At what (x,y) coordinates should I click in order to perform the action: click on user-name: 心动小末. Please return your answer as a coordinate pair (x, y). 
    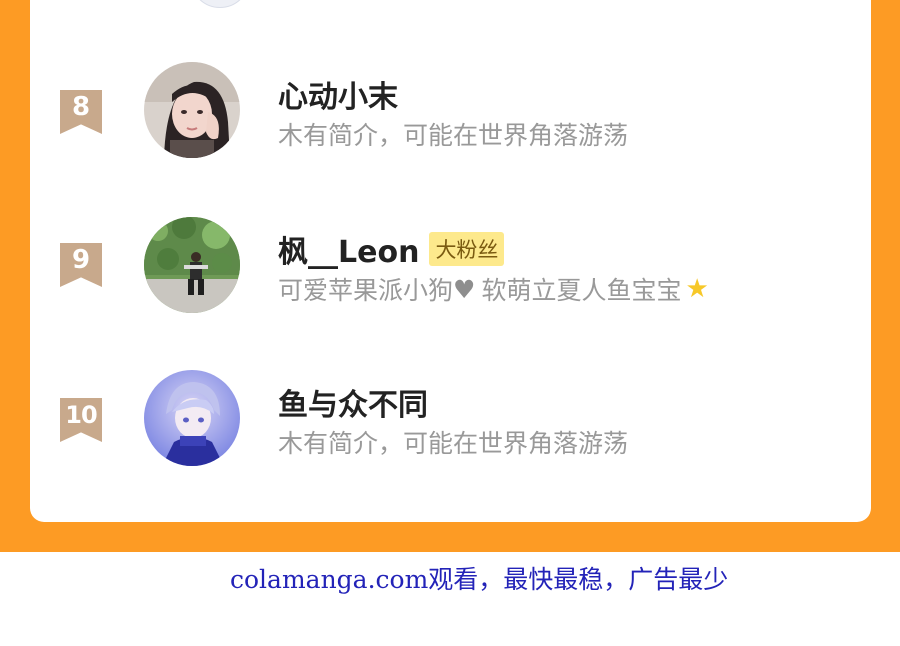
    Looking at the image, I should click on (338, 94).